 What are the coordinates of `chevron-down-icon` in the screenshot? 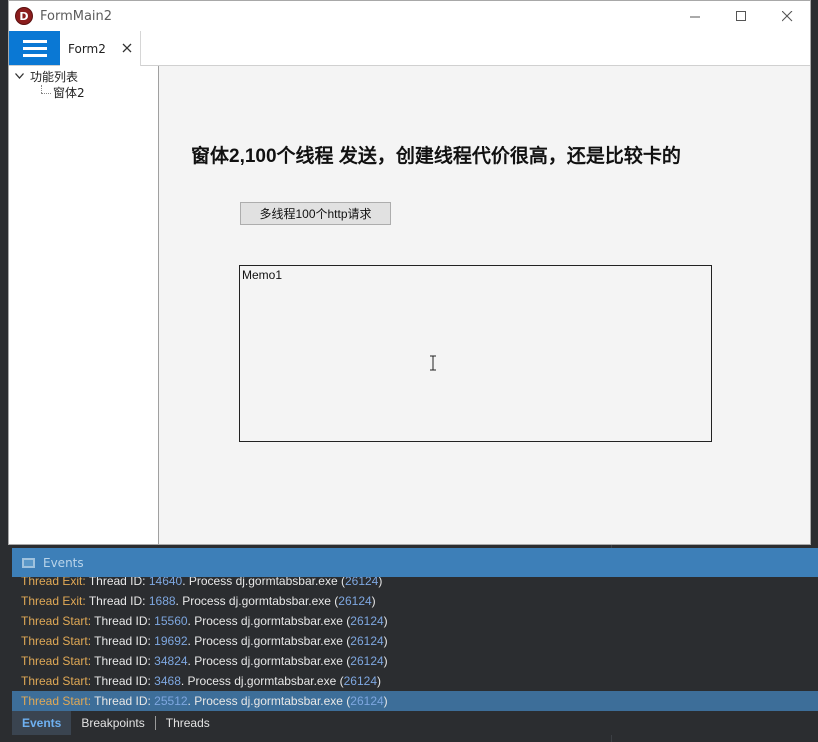 It's located at (19, 76).